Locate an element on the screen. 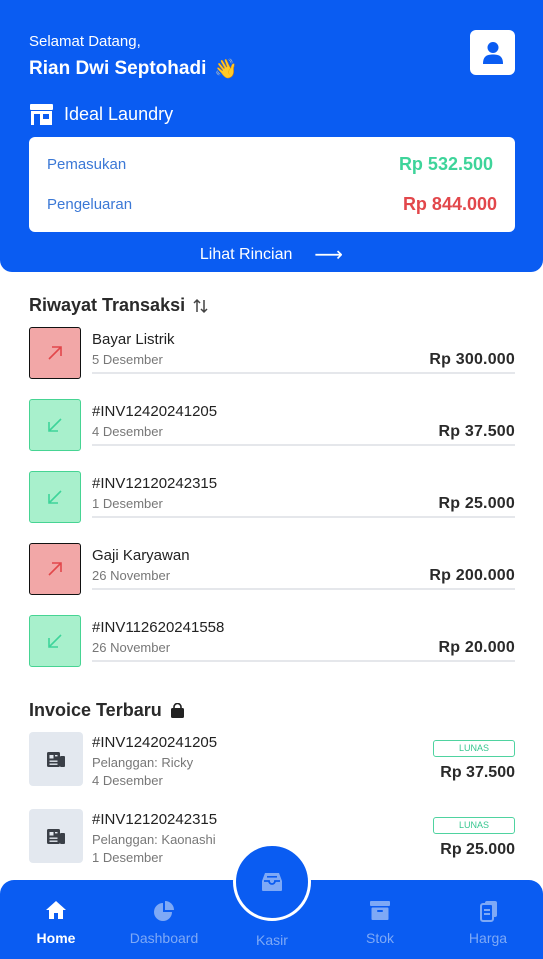 The width and height of the screenshot is (543, 959). home-icon is located at coordinates (56, 910).